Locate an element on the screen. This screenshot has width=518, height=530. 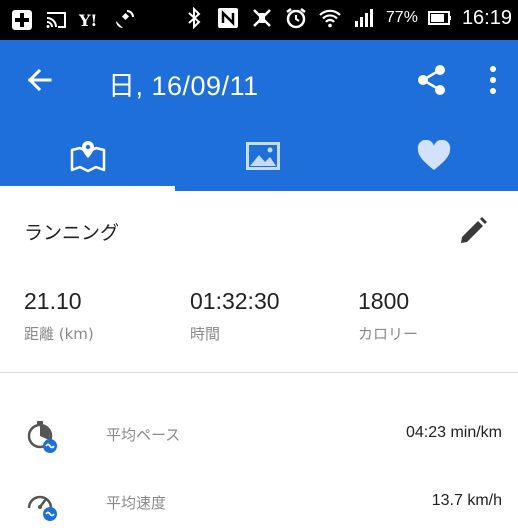
calories-value: 1800 is located at coordinates (384, 301).